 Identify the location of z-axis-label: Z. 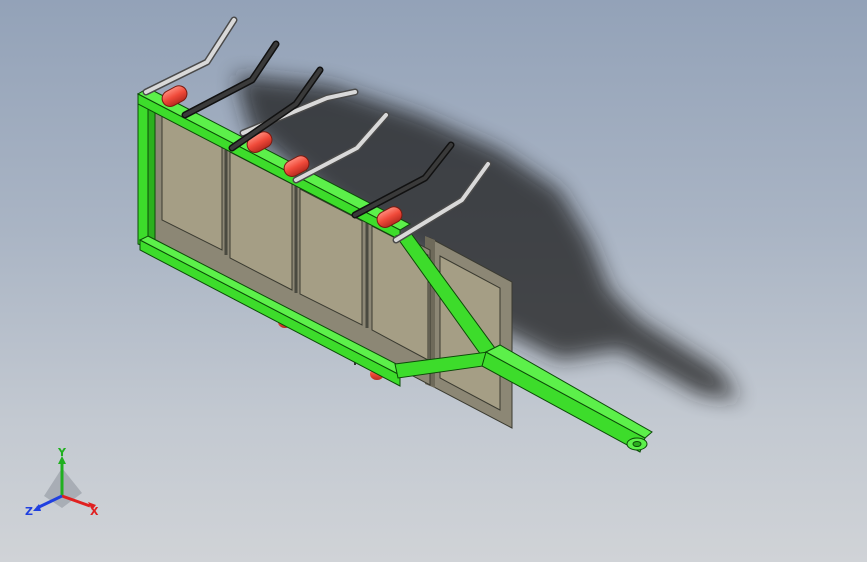
(29, 511).